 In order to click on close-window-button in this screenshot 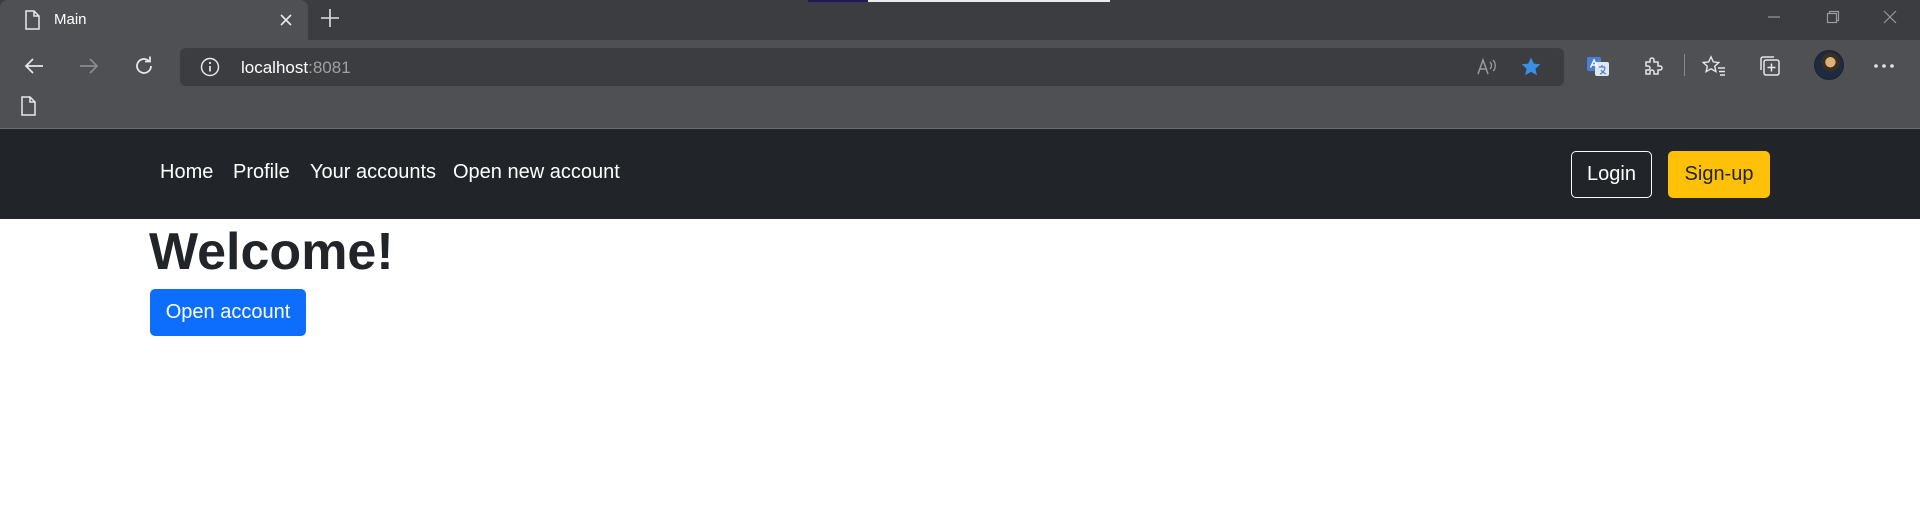, I will do `click(1890, 20)`.